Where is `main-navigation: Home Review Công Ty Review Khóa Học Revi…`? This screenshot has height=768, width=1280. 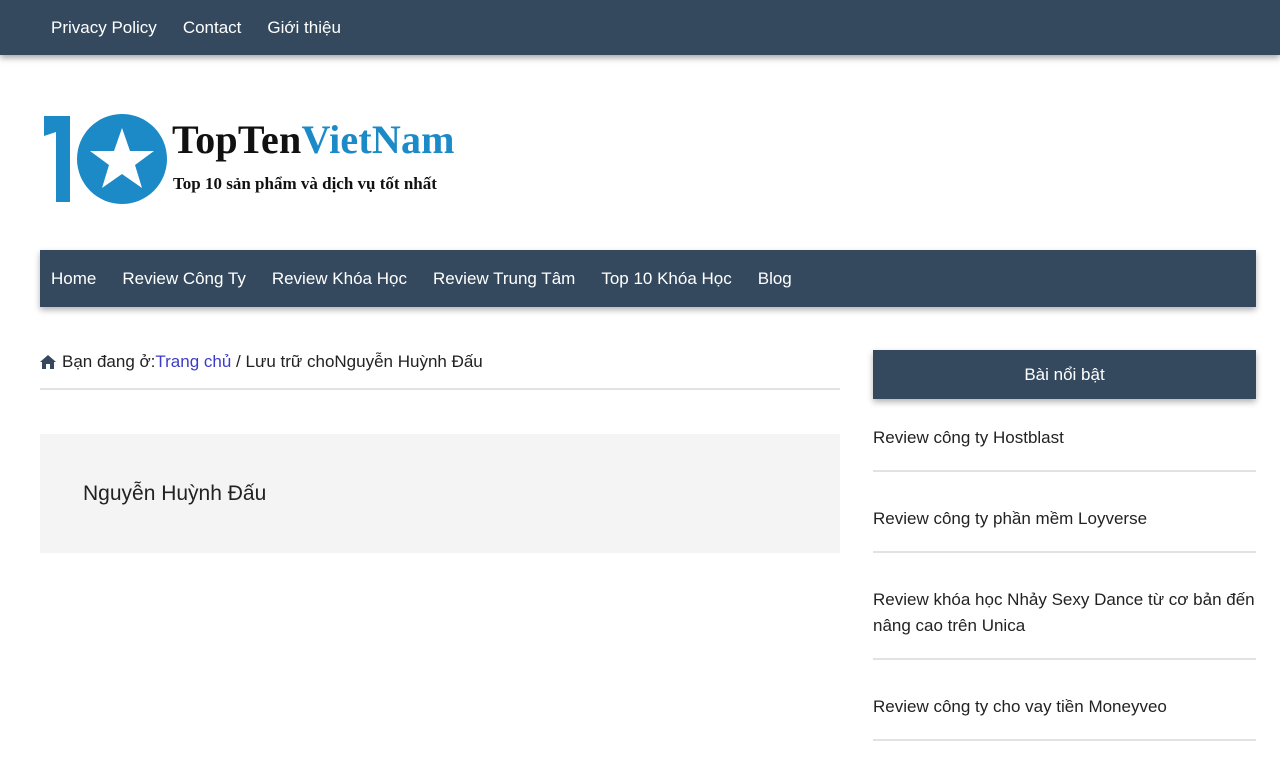
main-navigation: Home Review Công Ty Review Khóa Học Revi… is located at coordinates (648, 278).